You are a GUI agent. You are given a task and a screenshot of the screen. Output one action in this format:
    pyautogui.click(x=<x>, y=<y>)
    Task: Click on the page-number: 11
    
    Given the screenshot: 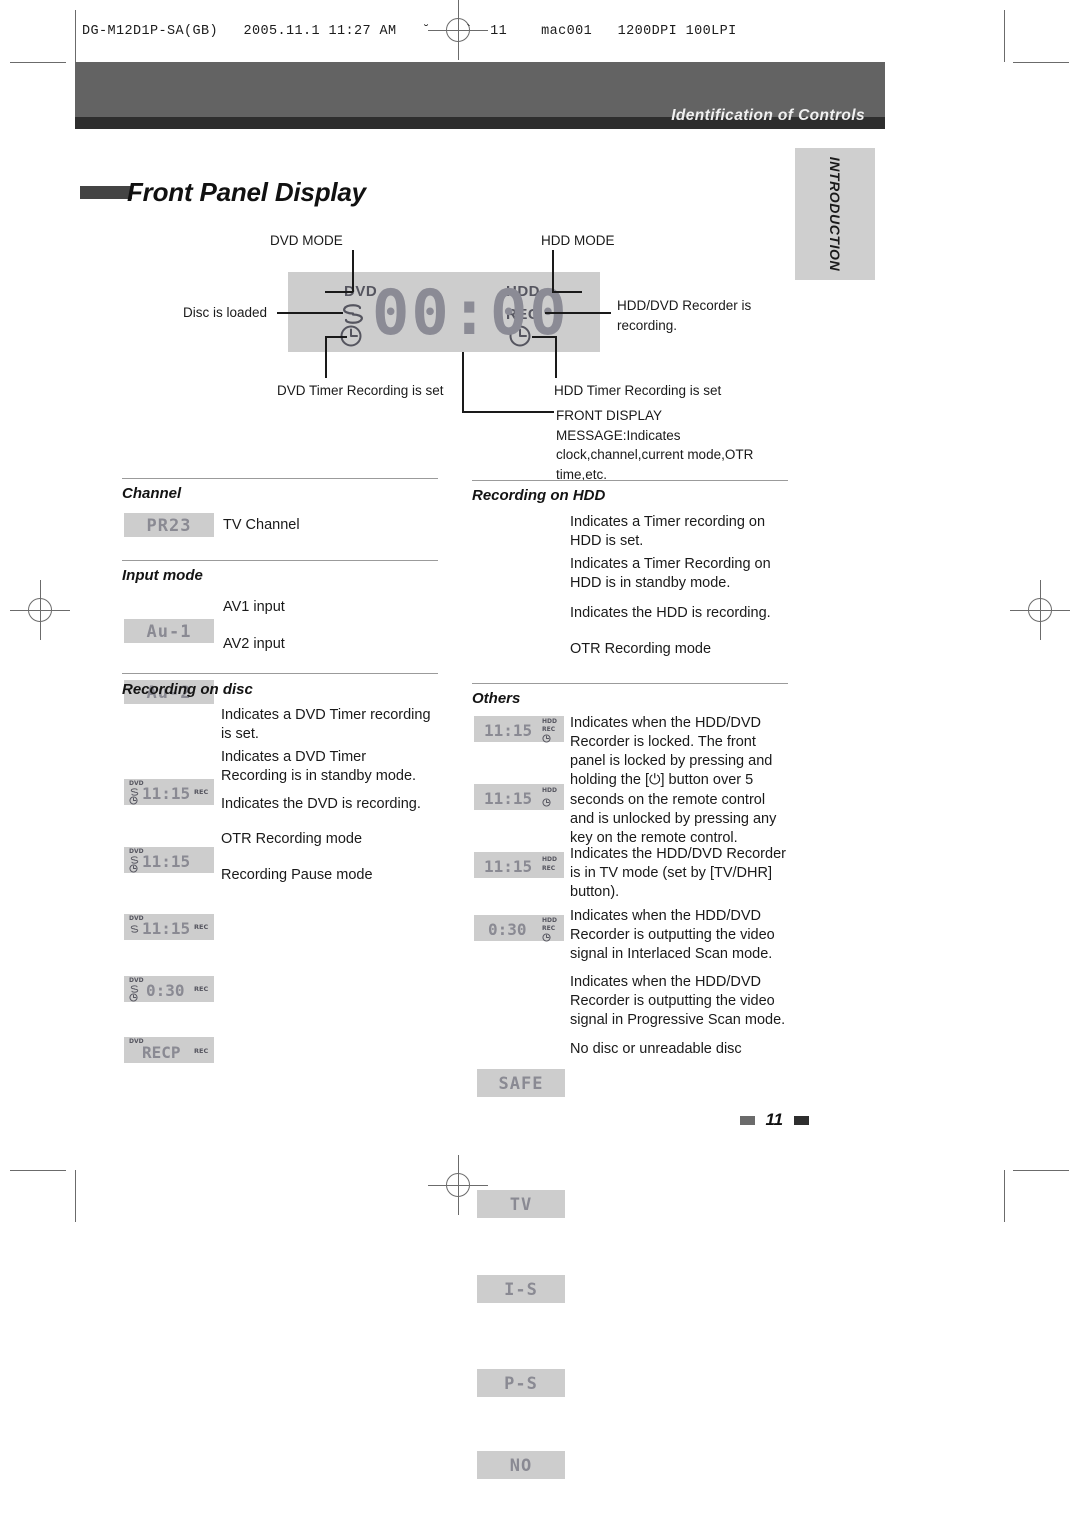 What is the action you would take?
    pyautogui.click(x=774, y=1119)
    